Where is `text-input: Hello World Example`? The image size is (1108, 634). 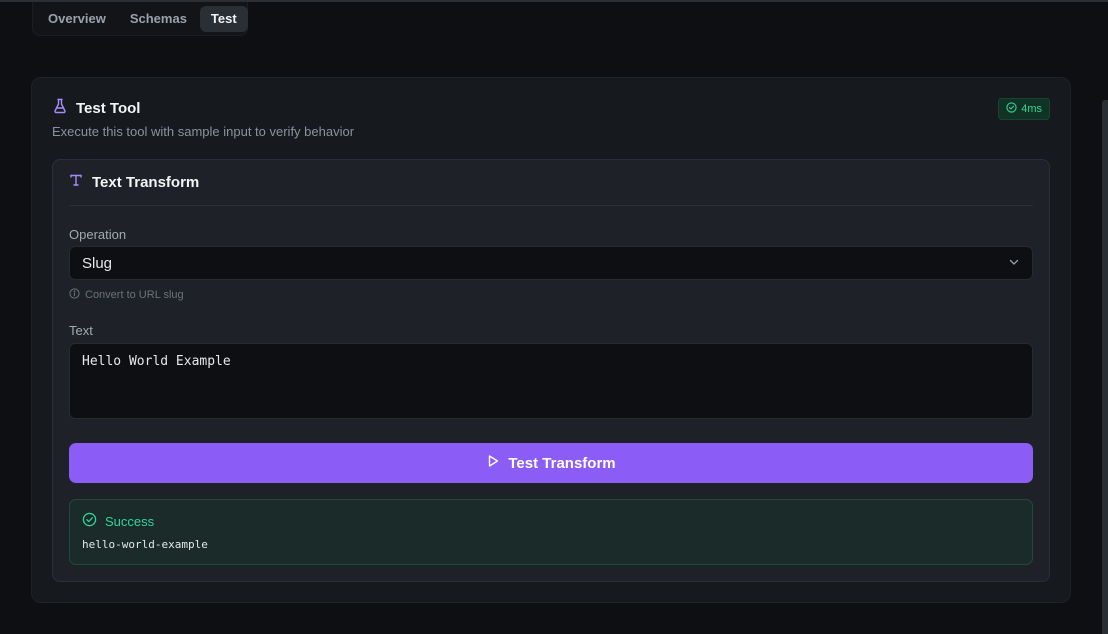
text-input: Hello World Example is located at coordinates (551, 381).